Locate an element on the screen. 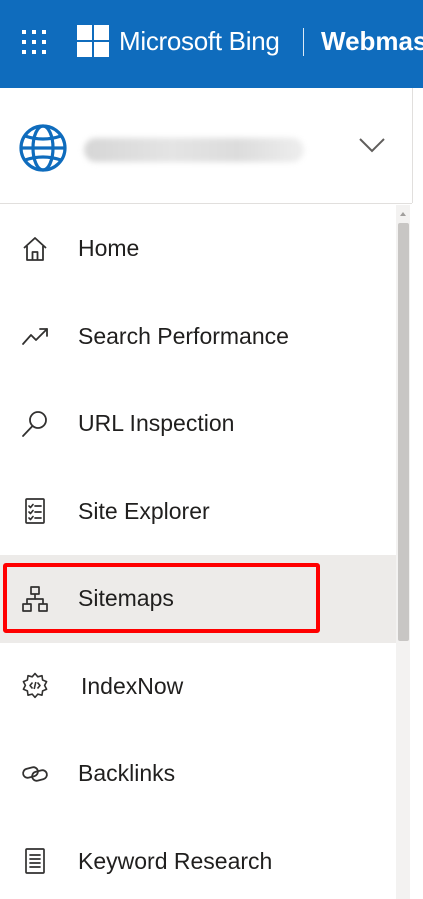 Image resolution: width=423 pixels, height=899 pixels. sitemap-icon is located at coordinates (35, 599).